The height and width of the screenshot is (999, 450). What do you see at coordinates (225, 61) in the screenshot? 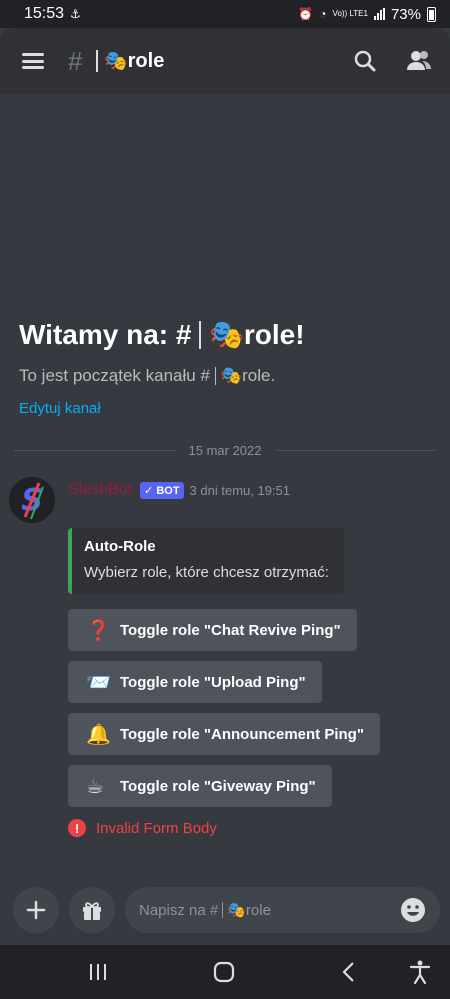
I see `channel-header: # 🎭 role` at bounding box center [225, 61].